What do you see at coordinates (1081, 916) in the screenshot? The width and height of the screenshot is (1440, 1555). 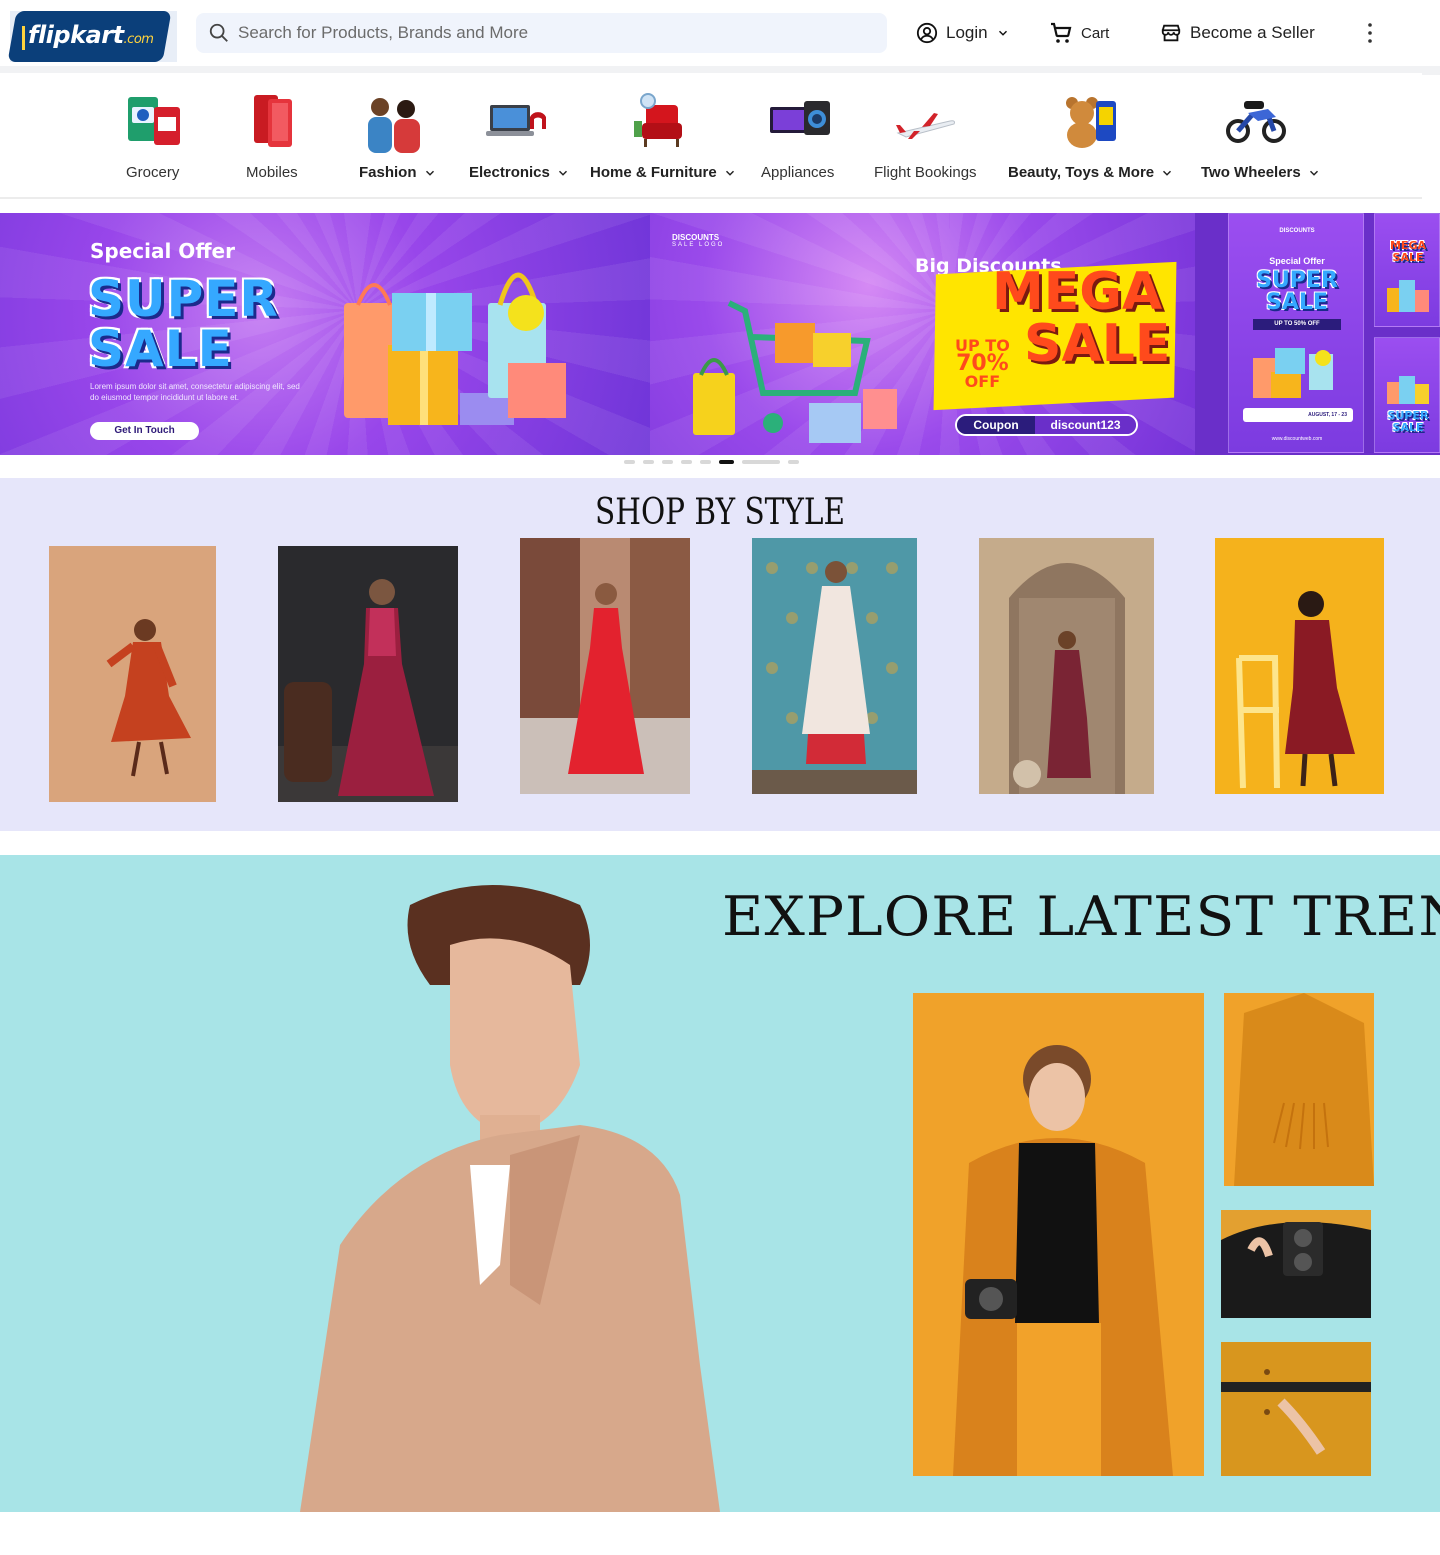 I see `explore-trends-title: EXPLORE LATEST TRENDS` at bounding box center [1081, 916].